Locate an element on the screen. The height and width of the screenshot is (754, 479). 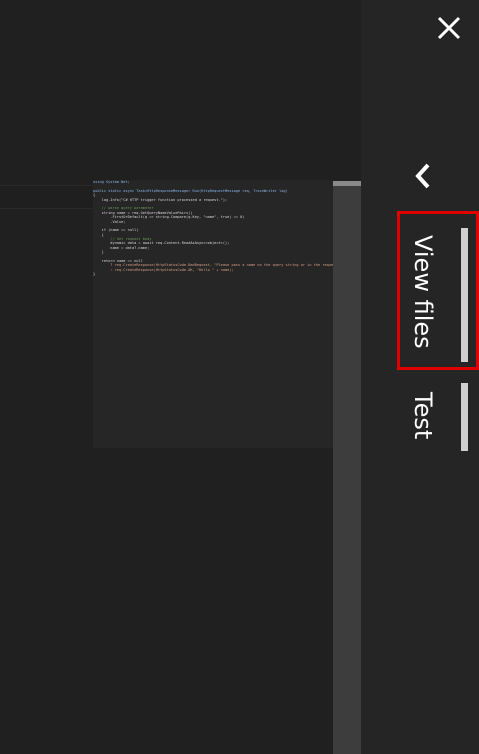
collapse-button is located at coordinates (423, 176).